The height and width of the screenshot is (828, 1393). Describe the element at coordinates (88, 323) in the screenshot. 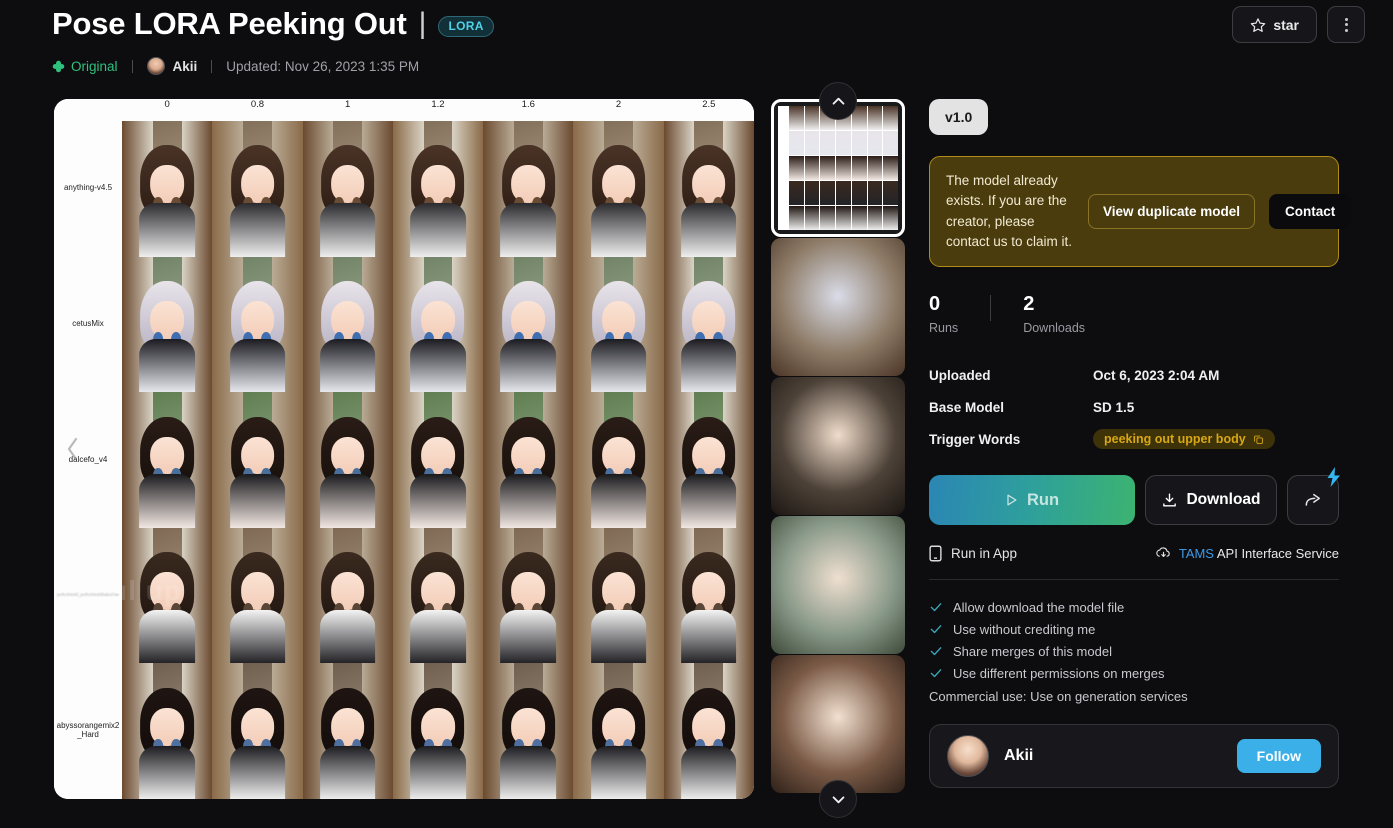

I see `grid-row-label: cetusMix` at that location.